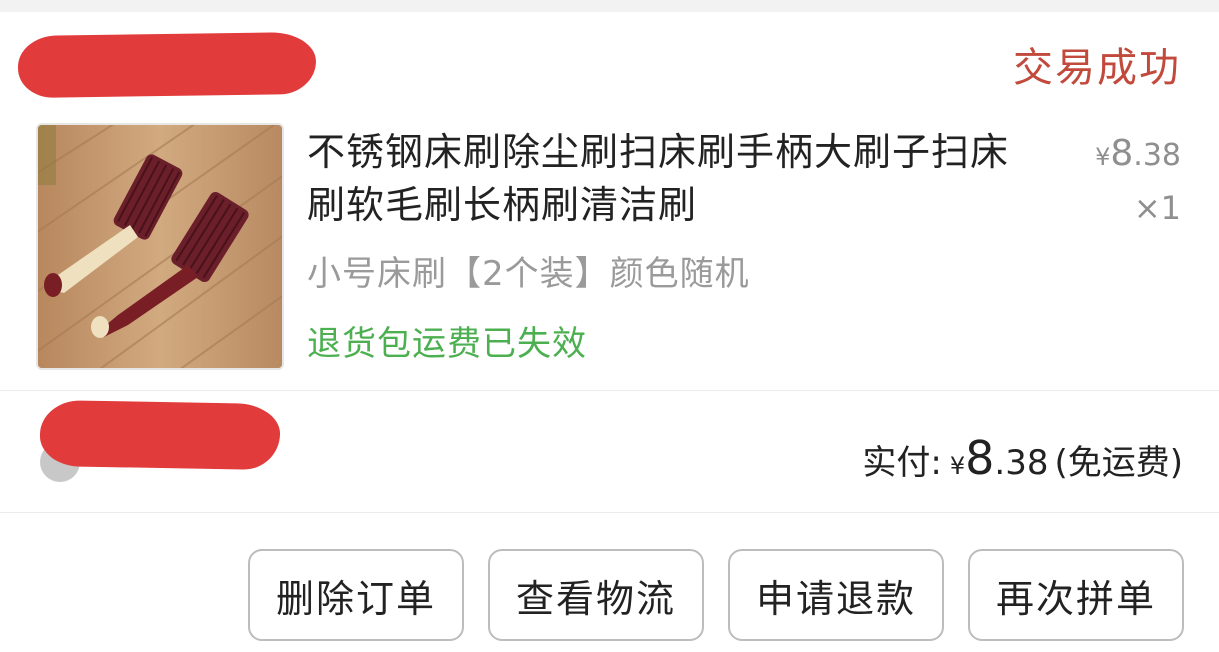 Image resolution: width=1219 pixels, height=652 pixels. Describe the element at coordinates (980, 458) in the screenshot. I see `paid-amount-integer: 8` at that location.